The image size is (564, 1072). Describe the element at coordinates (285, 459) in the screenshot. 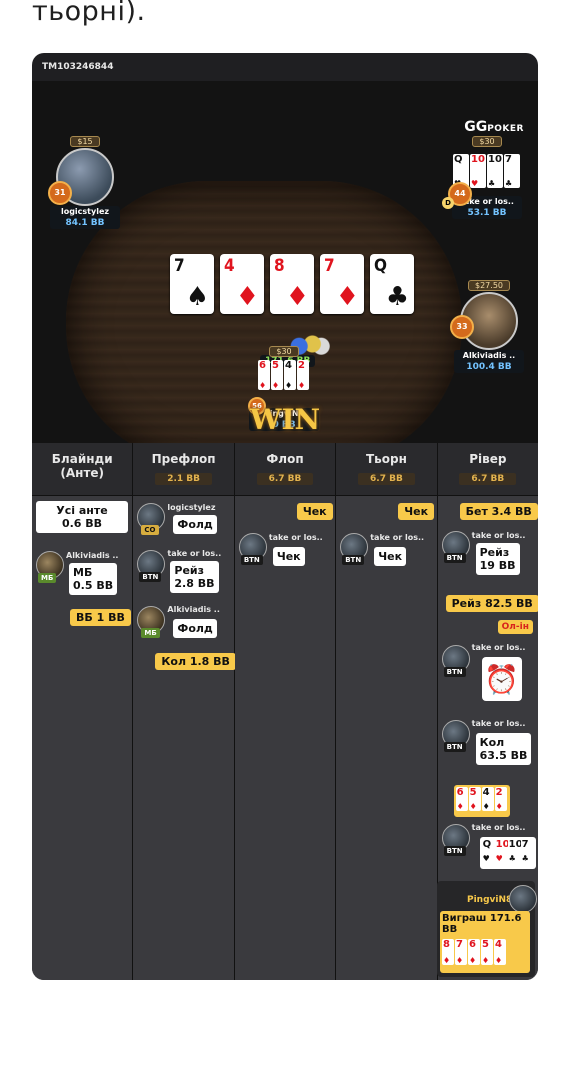

I see `column-title: Флоп` at that location.